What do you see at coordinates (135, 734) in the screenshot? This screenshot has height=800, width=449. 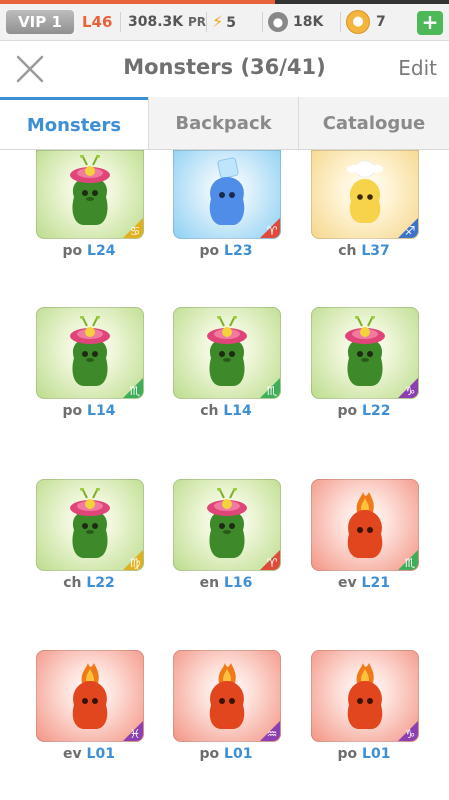 I see `zodiac-icon: ♓` at bounding box center [135, 734].